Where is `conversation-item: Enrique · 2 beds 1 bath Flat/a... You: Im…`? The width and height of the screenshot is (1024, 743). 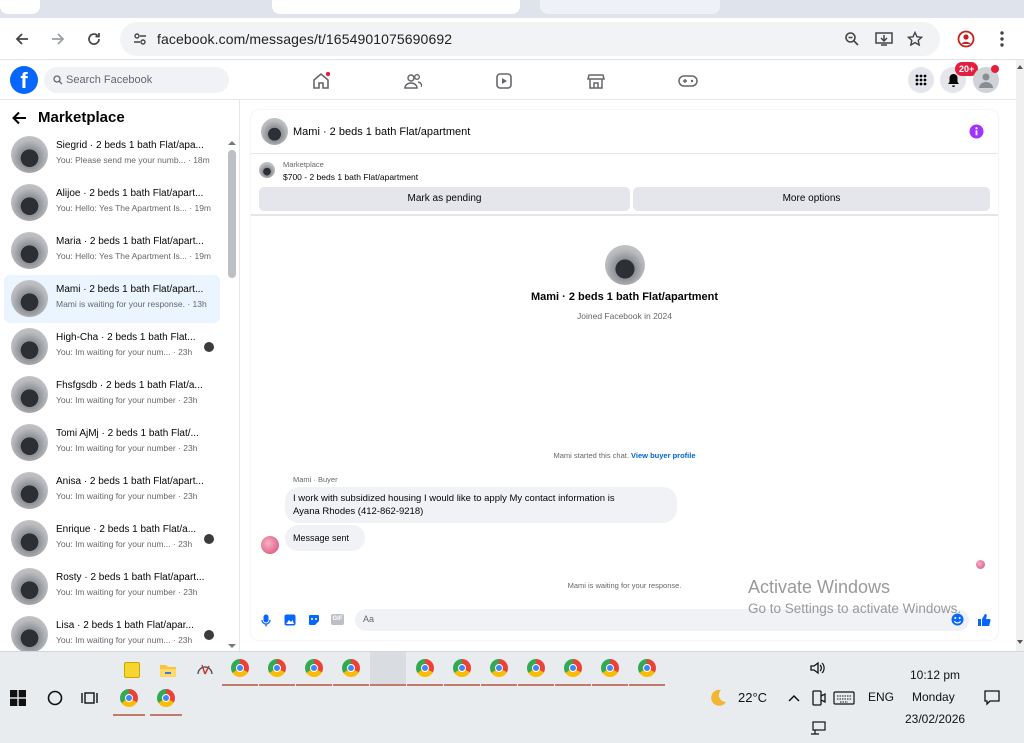 conversation-item: Enrique · 2 beds 1 bath Flat/a... You: Im… is located at coordinates (112, 539).